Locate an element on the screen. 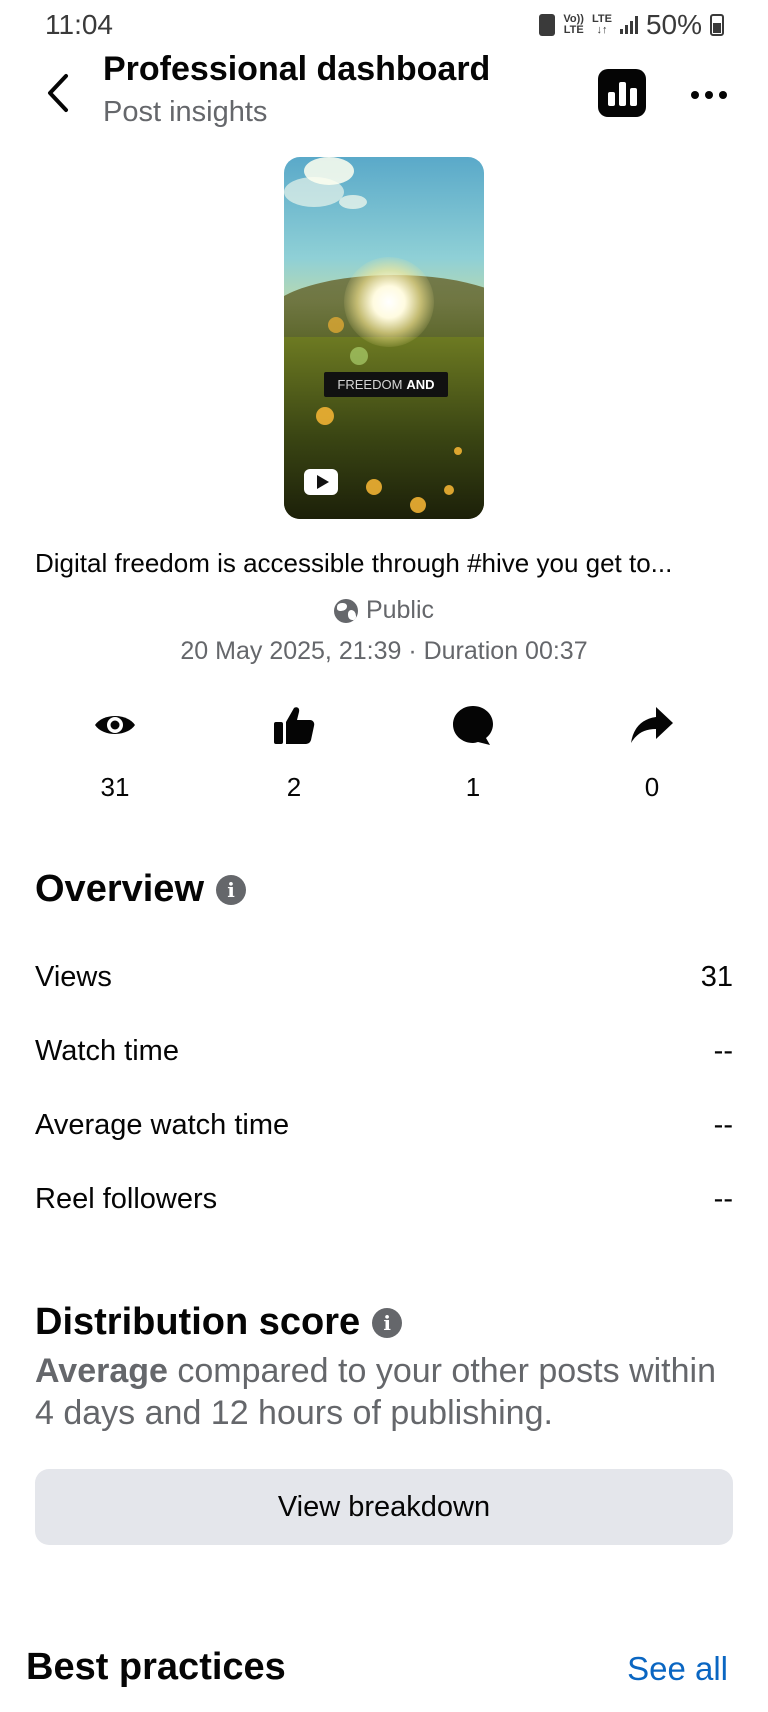  battery-percent: 50% is located at coordinates (673, 24).